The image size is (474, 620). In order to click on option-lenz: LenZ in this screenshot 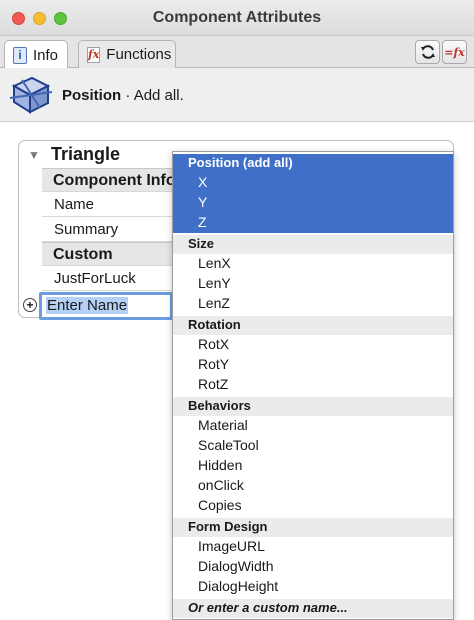, I will do `click(313, 304)`.